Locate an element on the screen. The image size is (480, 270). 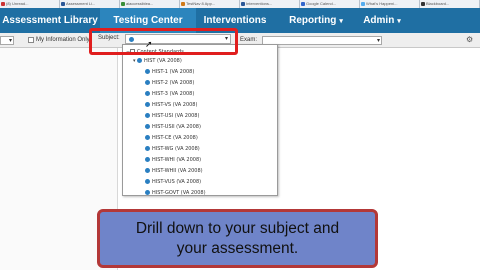
tree-item: HIST-VUS (VA 2008) is located at coordinates (173, 182).